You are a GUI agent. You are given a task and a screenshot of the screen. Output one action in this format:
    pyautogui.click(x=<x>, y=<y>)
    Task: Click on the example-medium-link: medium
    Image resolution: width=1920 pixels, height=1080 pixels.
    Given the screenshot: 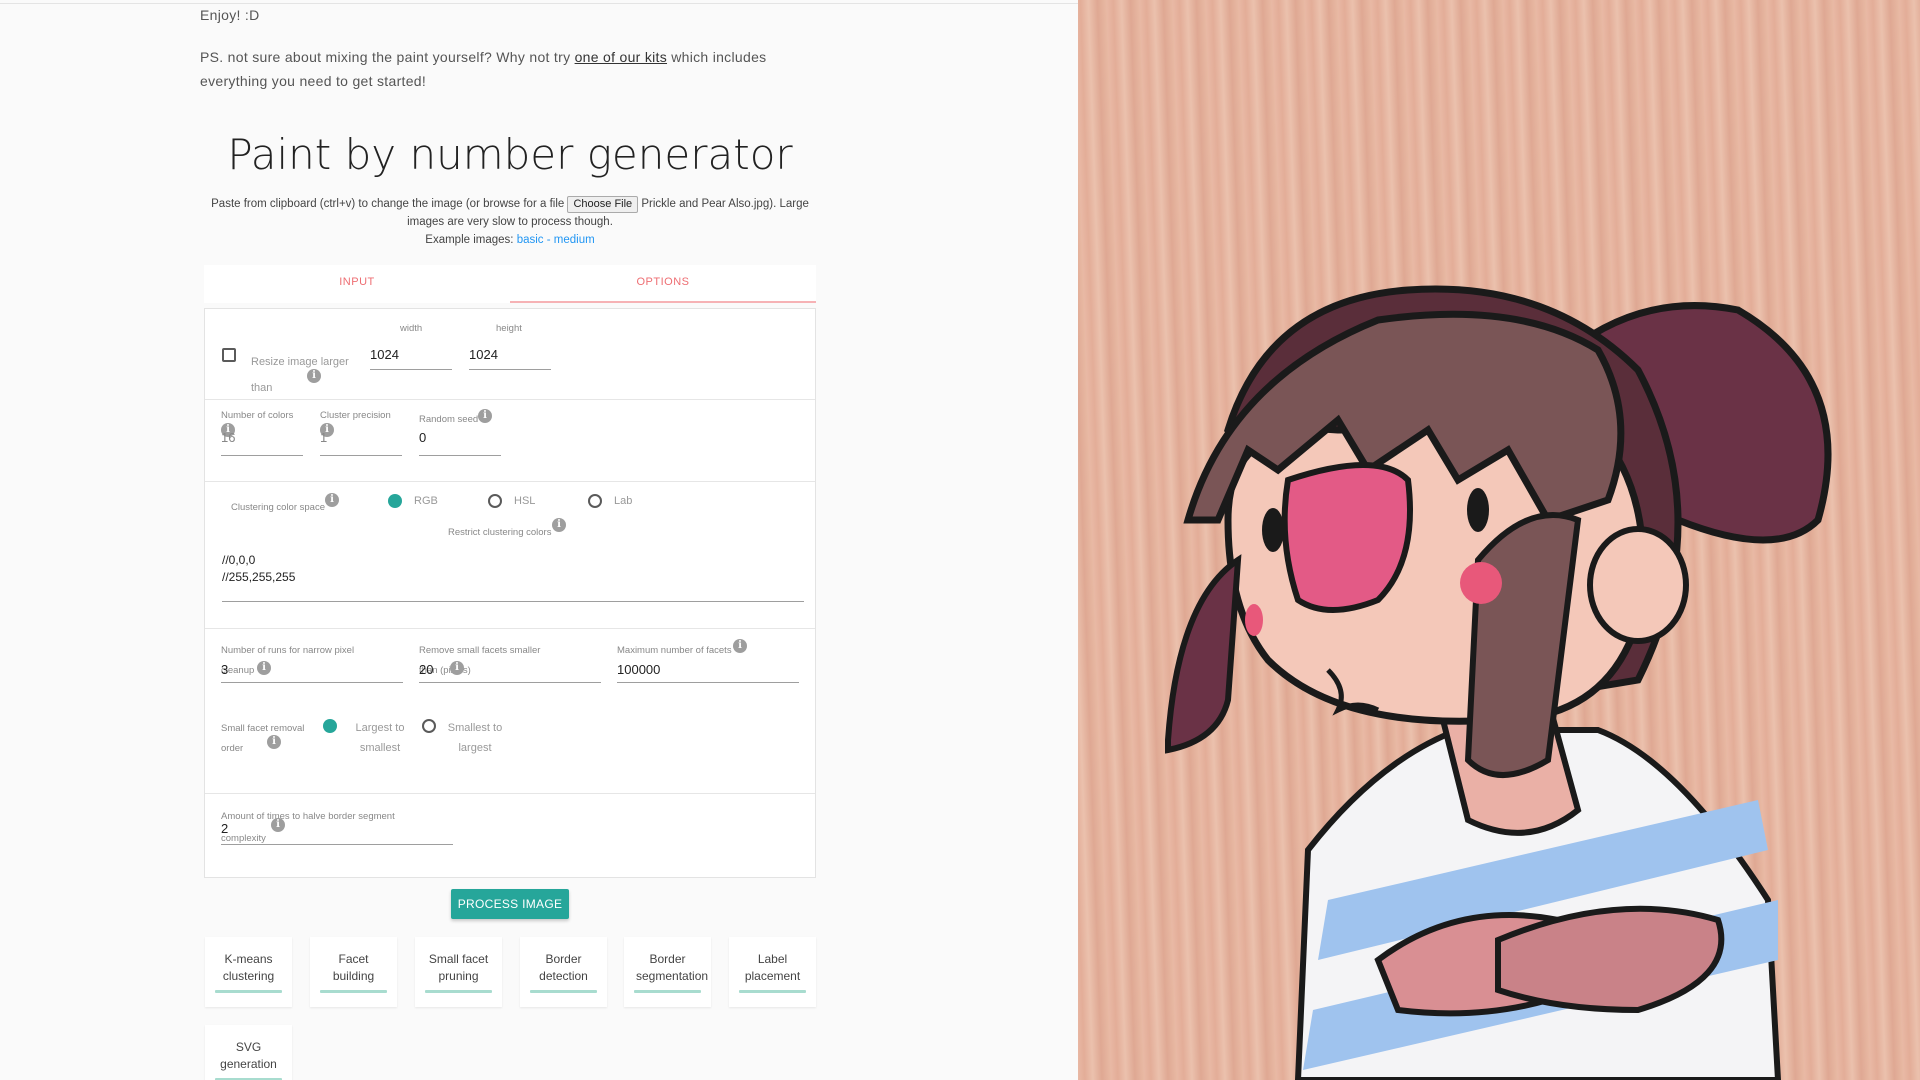 What is the action you would take?
    pyautogui.click(x=574, y=240)
    